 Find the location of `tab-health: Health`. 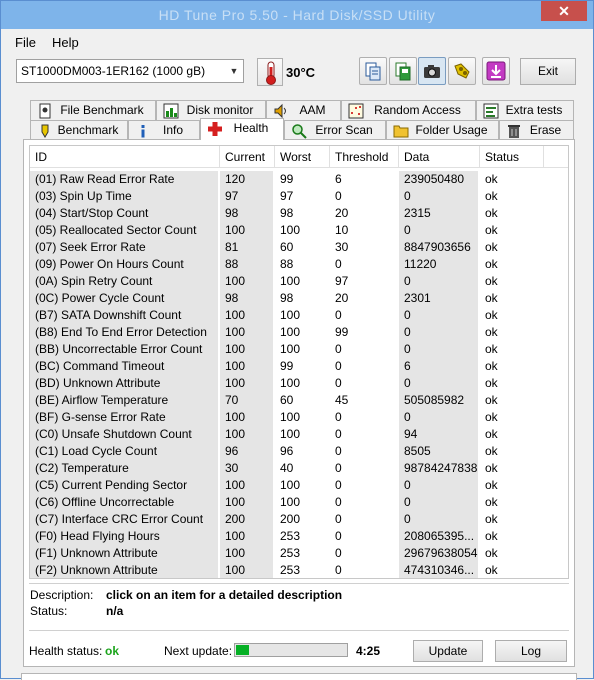

tab-health: Health is located at coordinates (242, 129).